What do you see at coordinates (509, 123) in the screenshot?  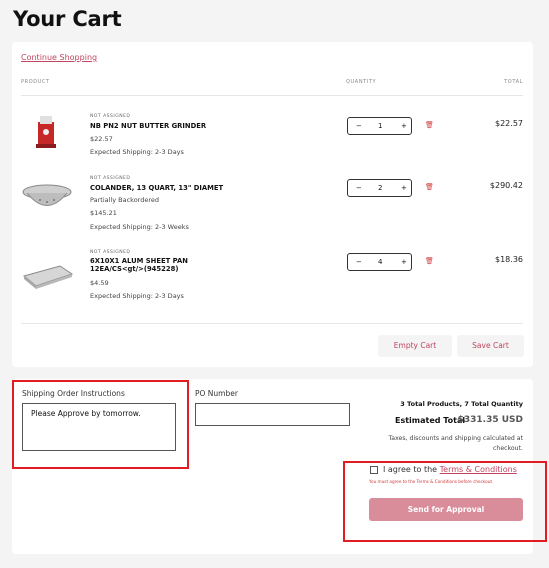 I see `item-total: $22.57` at bounding box center [509, 123].